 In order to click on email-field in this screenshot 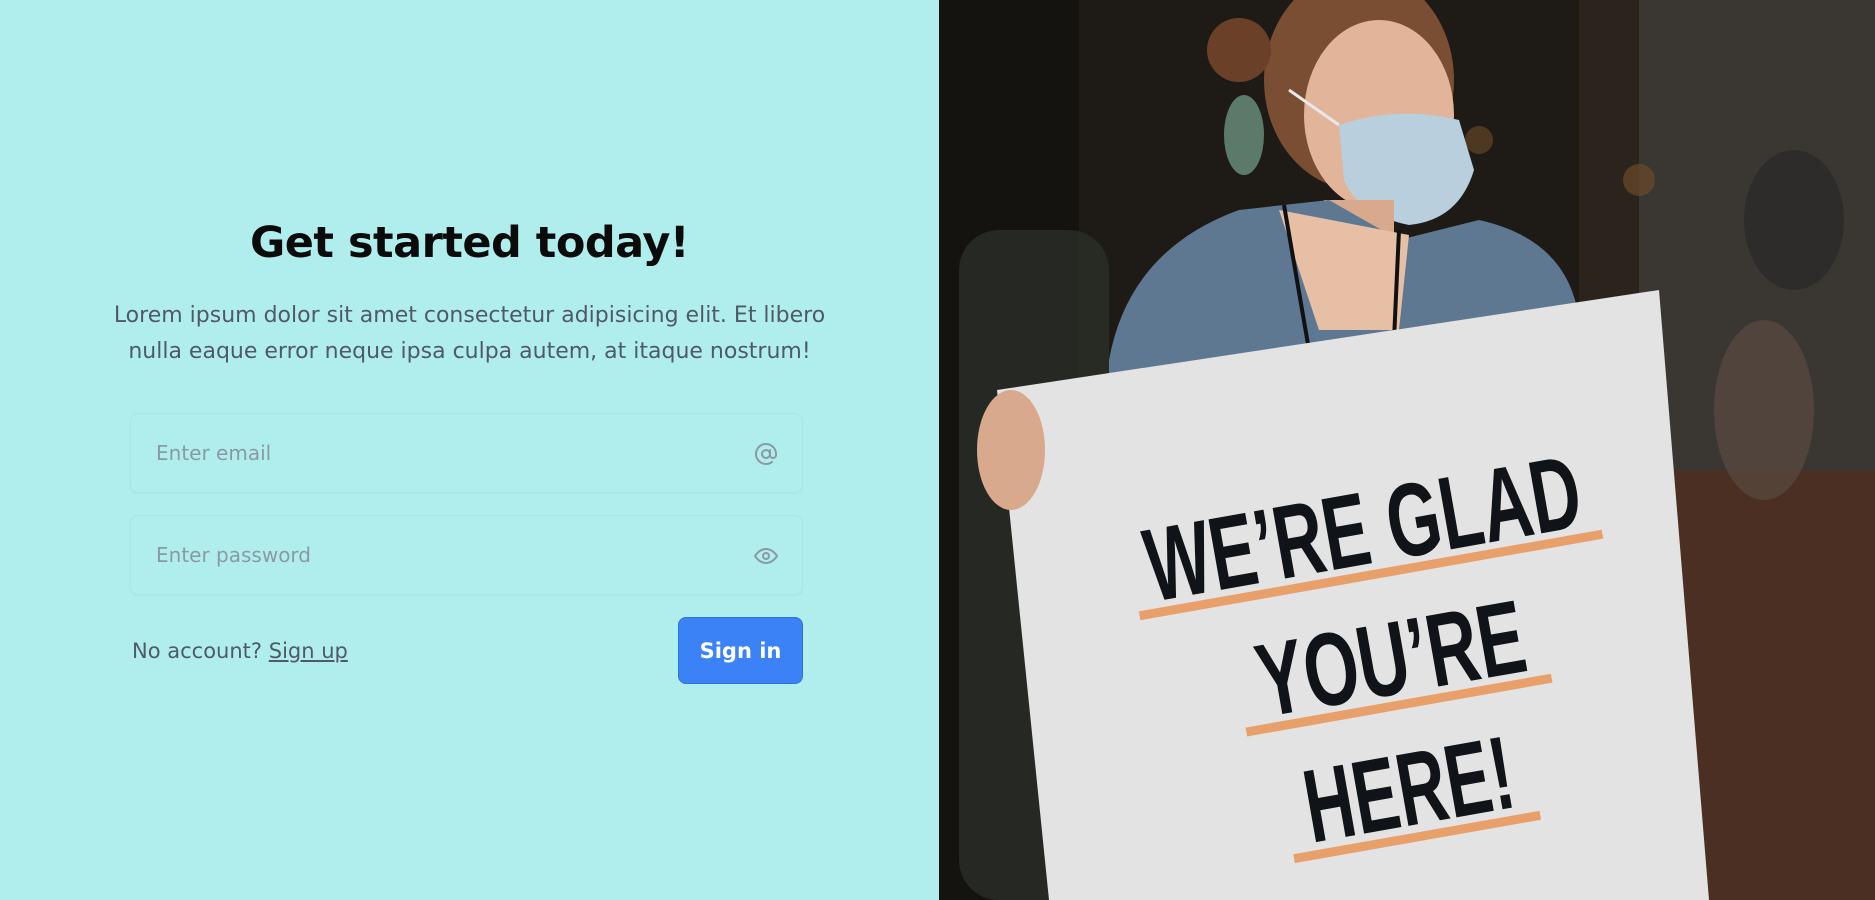, I will do `click(466, 453)`.